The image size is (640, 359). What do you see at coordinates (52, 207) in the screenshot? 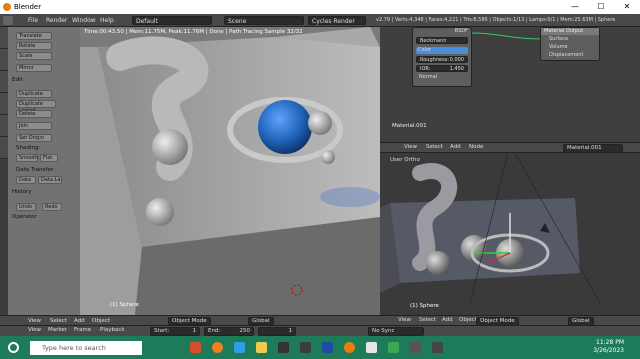
I see `redo-button: Redo` at bounding box center [52, 207].